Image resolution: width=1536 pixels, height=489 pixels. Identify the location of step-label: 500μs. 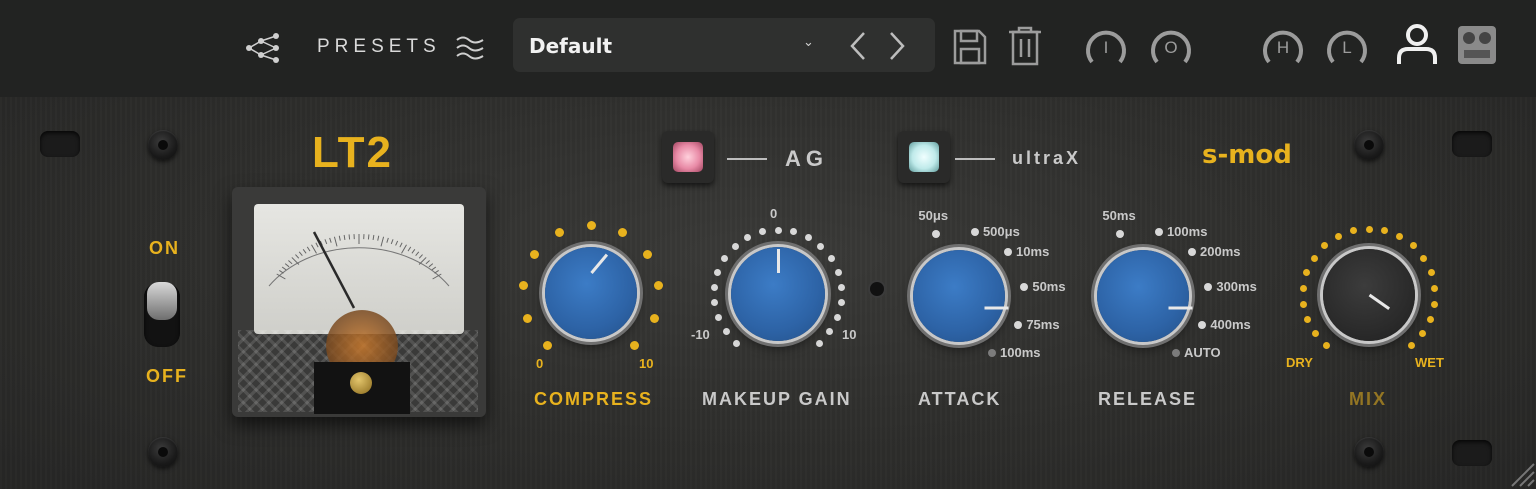
(1001, 231).